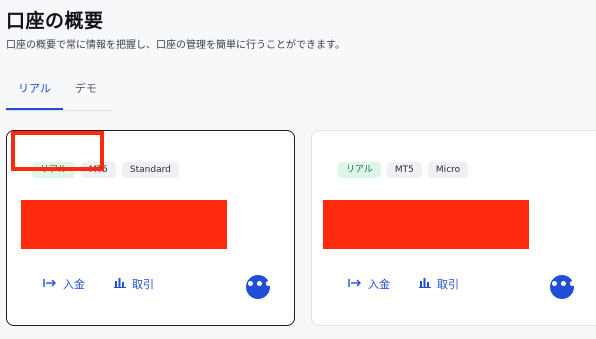 Image resolution: width=596 pixels, height=339 pixels. I want to click on account-badges: リアル MT5 Micro, so click(403, 170).